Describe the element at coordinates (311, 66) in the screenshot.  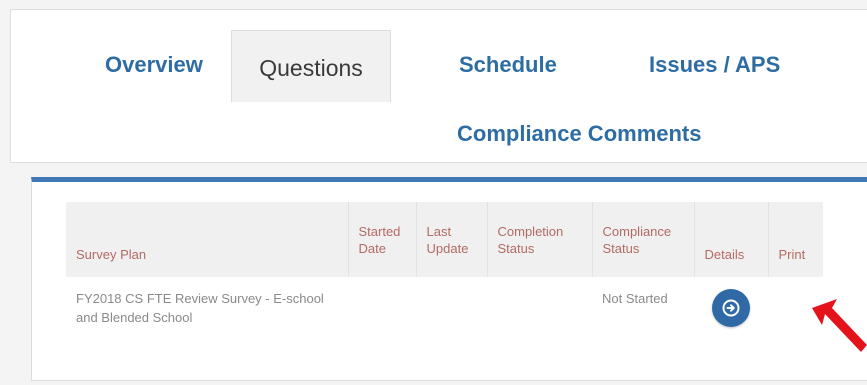
I see `tab-questions: Questions` at that location.